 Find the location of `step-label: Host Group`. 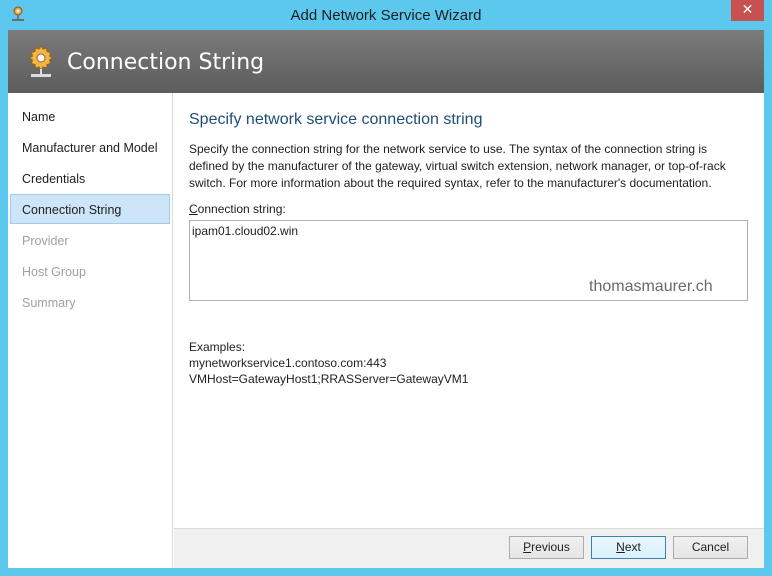

step-label: Host Group is located at coordinates (54, 272).